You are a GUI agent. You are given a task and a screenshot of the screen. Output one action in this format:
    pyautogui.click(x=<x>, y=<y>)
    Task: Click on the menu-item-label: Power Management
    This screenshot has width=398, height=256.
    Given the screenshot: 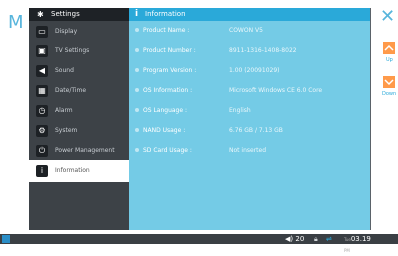 What is the action you would take?
    pyautogui.click(x=85, y=150)
    